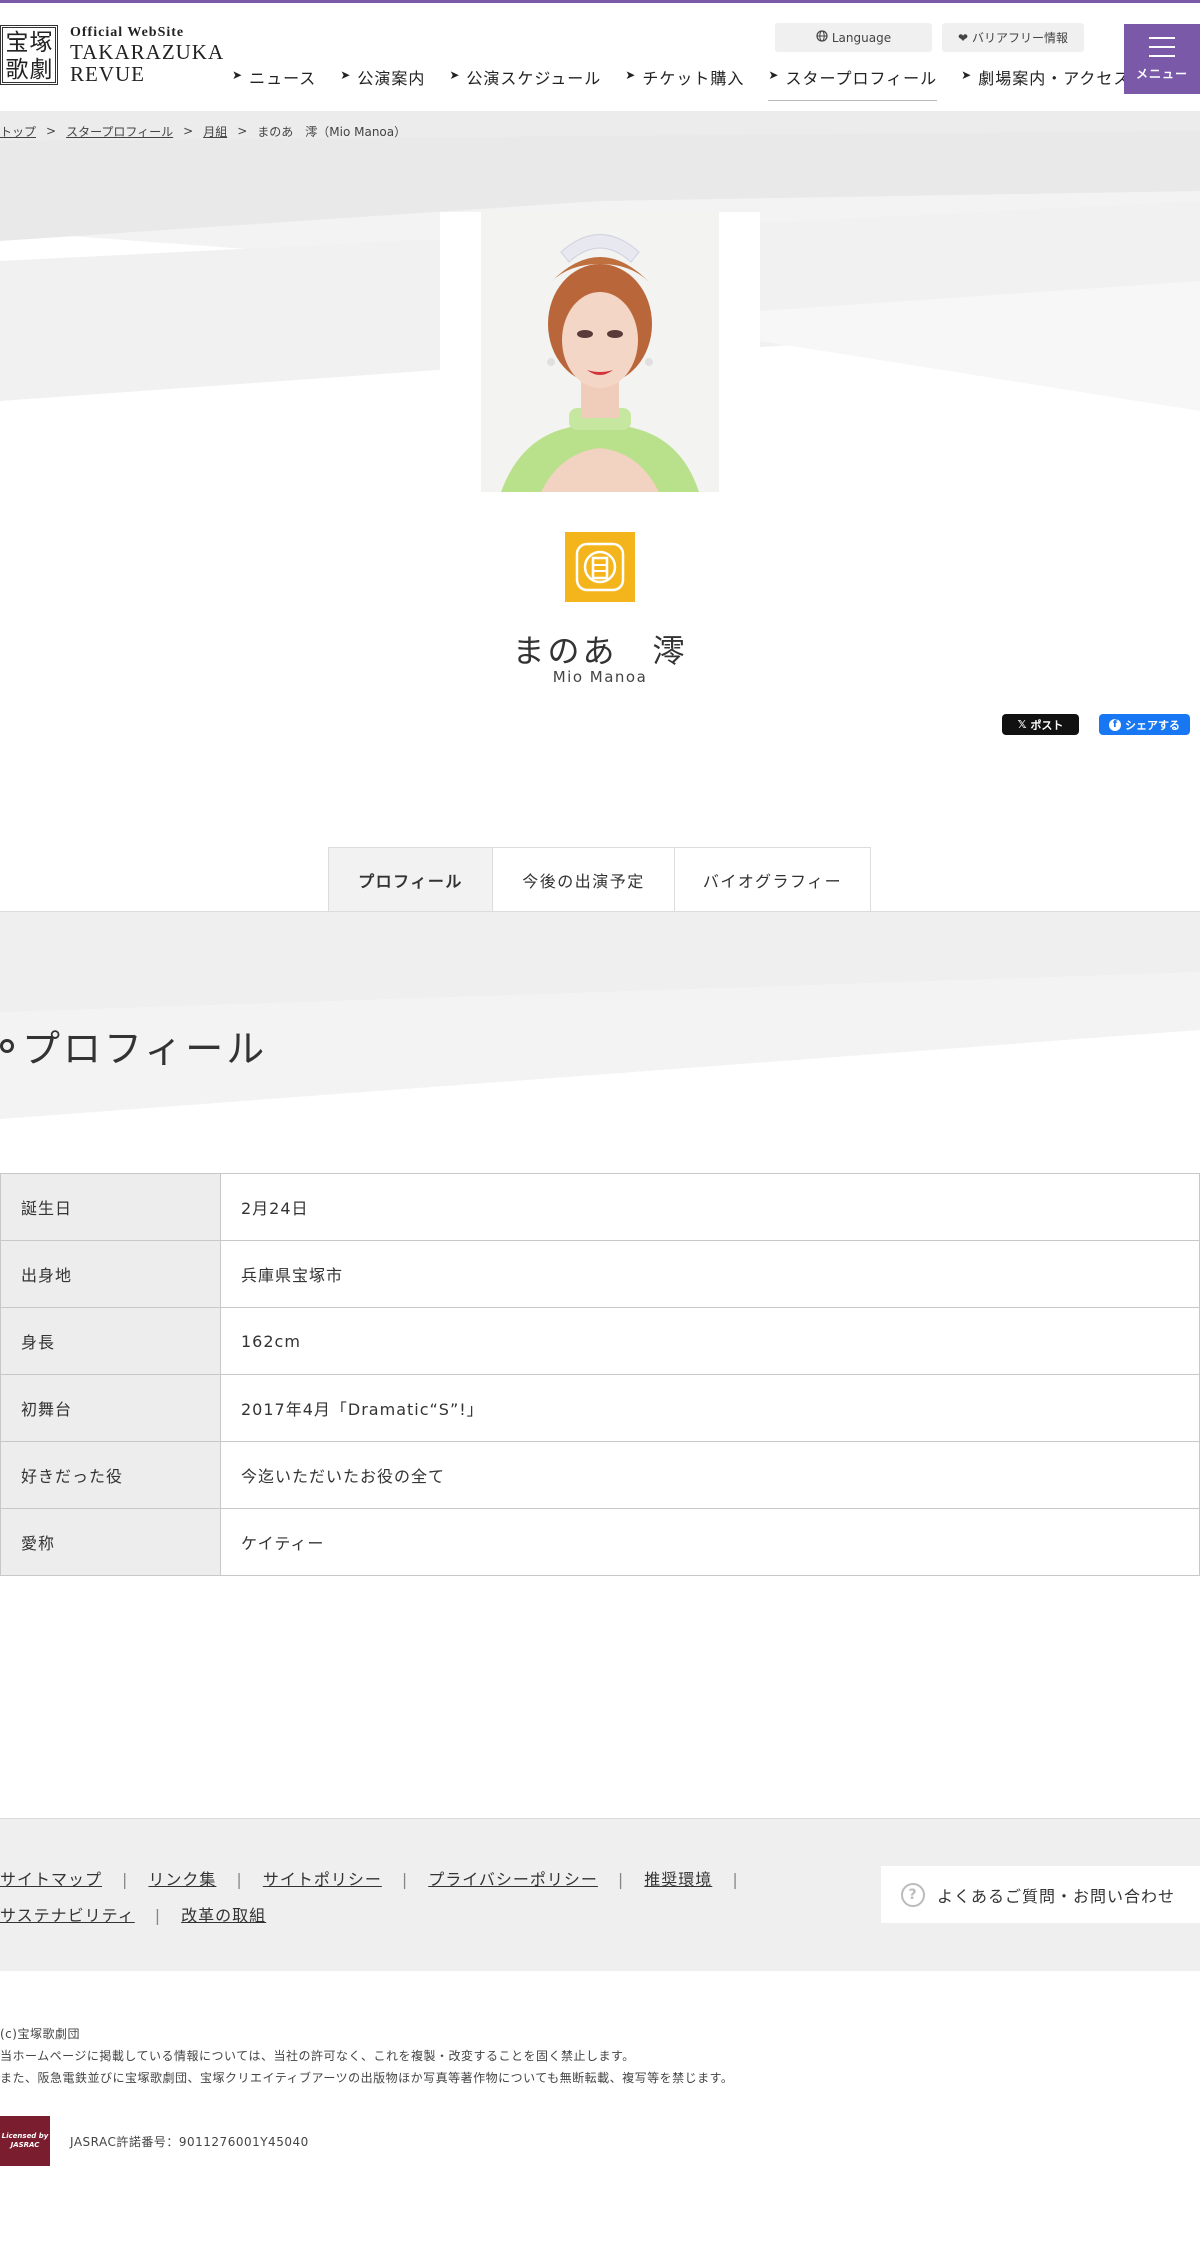 Image resolution: width=1200 pixels, height=2268 pixels. What do you see at coordinates (332, 131) in the screenshot?
I see `breadcrumb-current: まのあ 澪（Mio Manoa）` at bounding box center [332, 131].